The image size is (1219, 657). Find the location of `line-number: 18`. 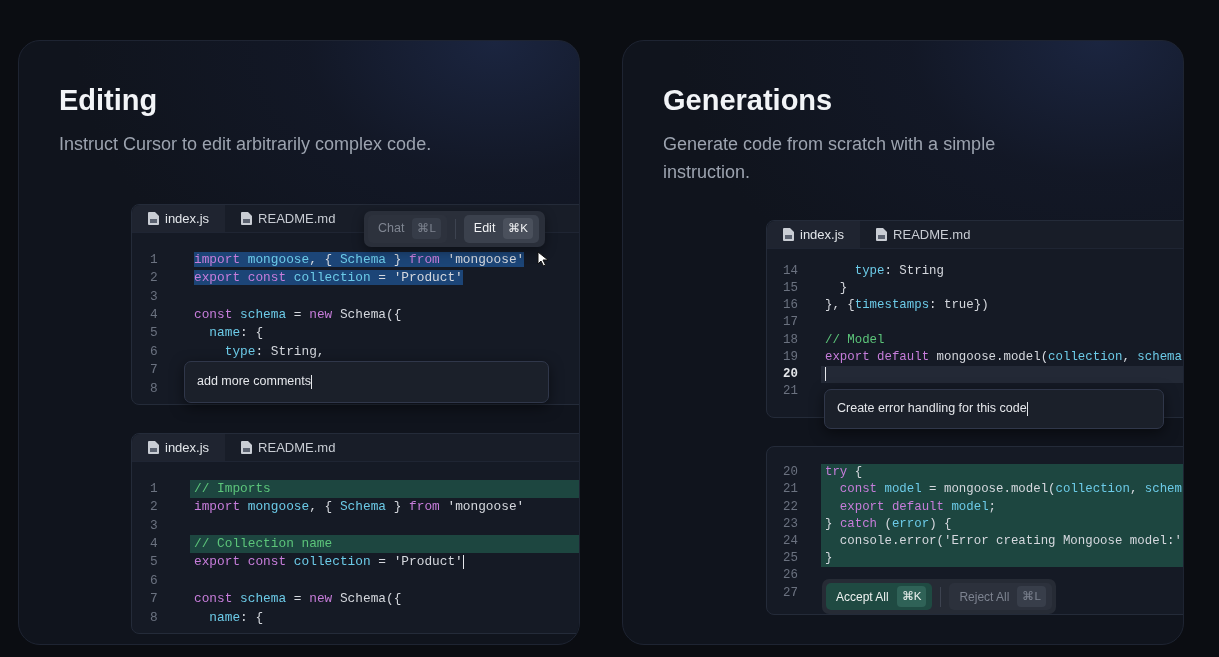

line-number: 18 is located at coordinates (790, 340).